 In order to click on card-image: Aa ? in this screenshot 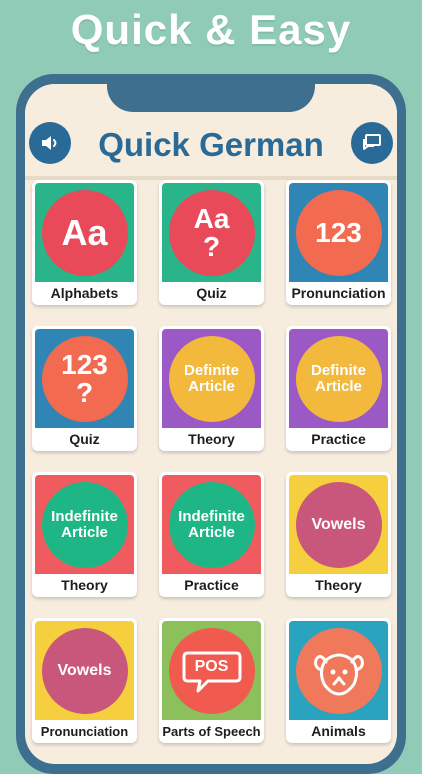, I will do `click(211, 232)`.